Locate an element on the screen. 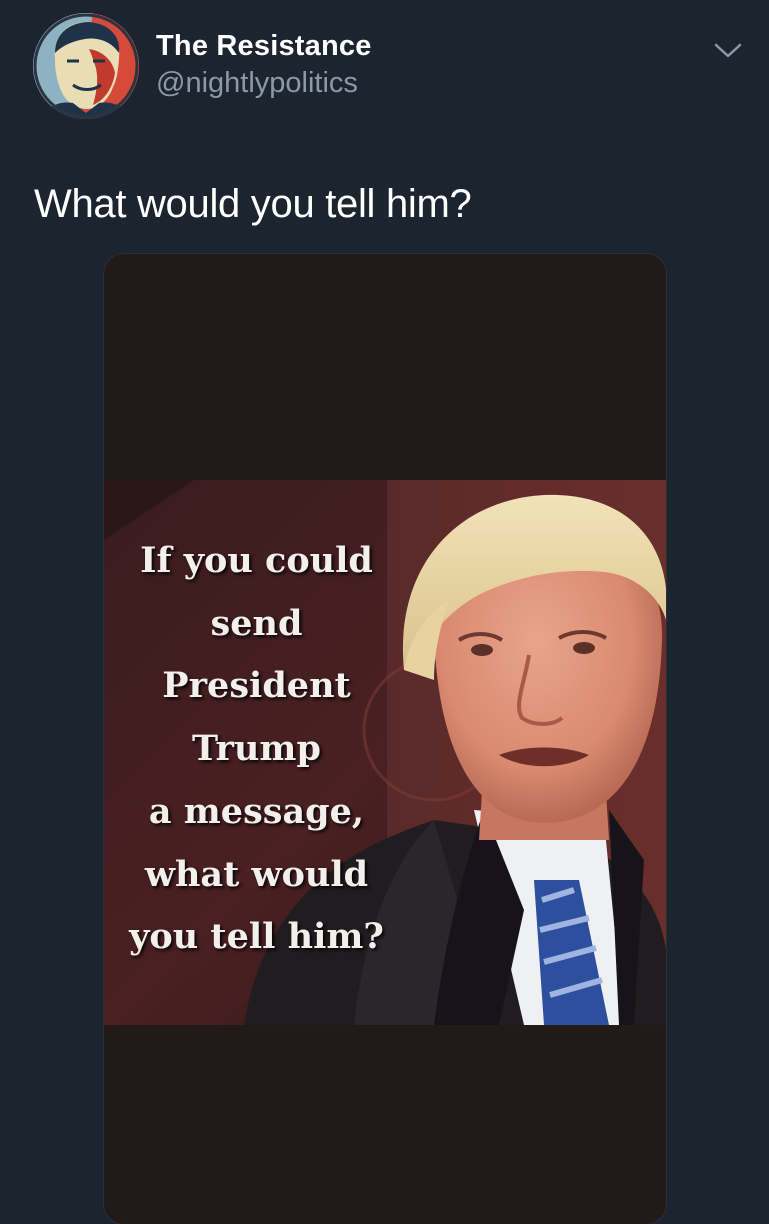 The image size is (769, 1224). author-handle: @nightlypolitics is located at coordinates (257, 83).